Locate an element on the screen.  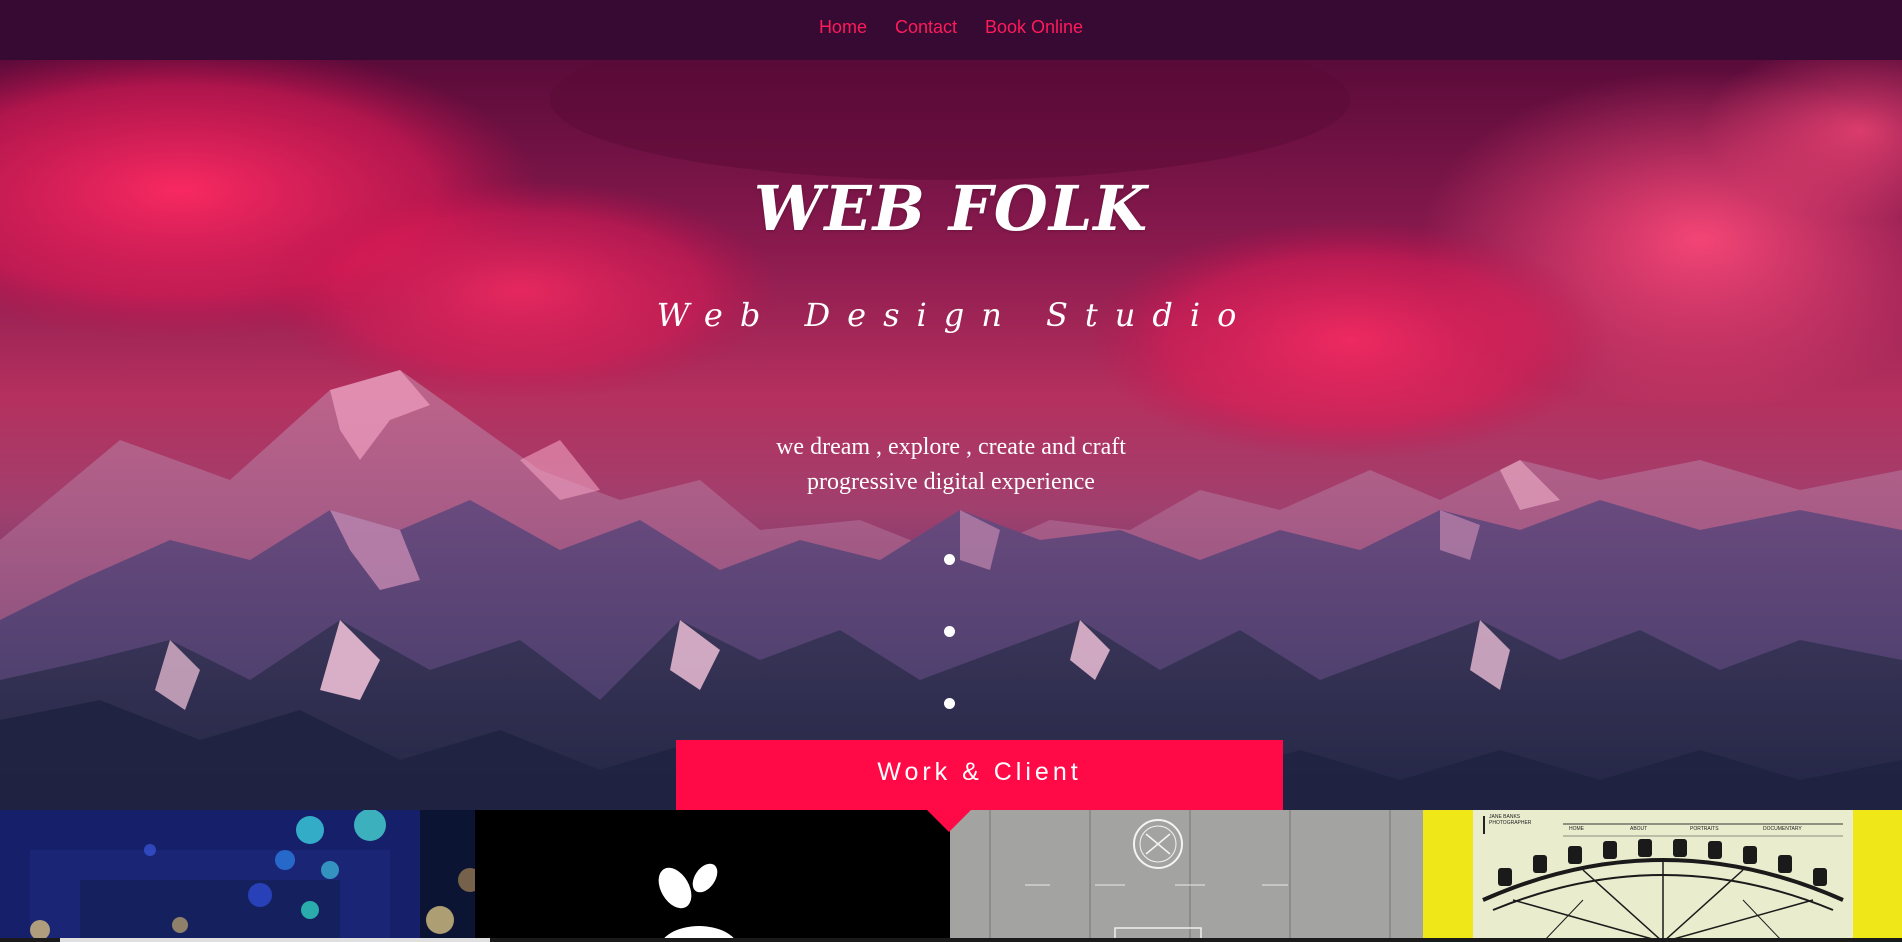
work-and-client-label: Work & Client is located at coordinates (979, 771).